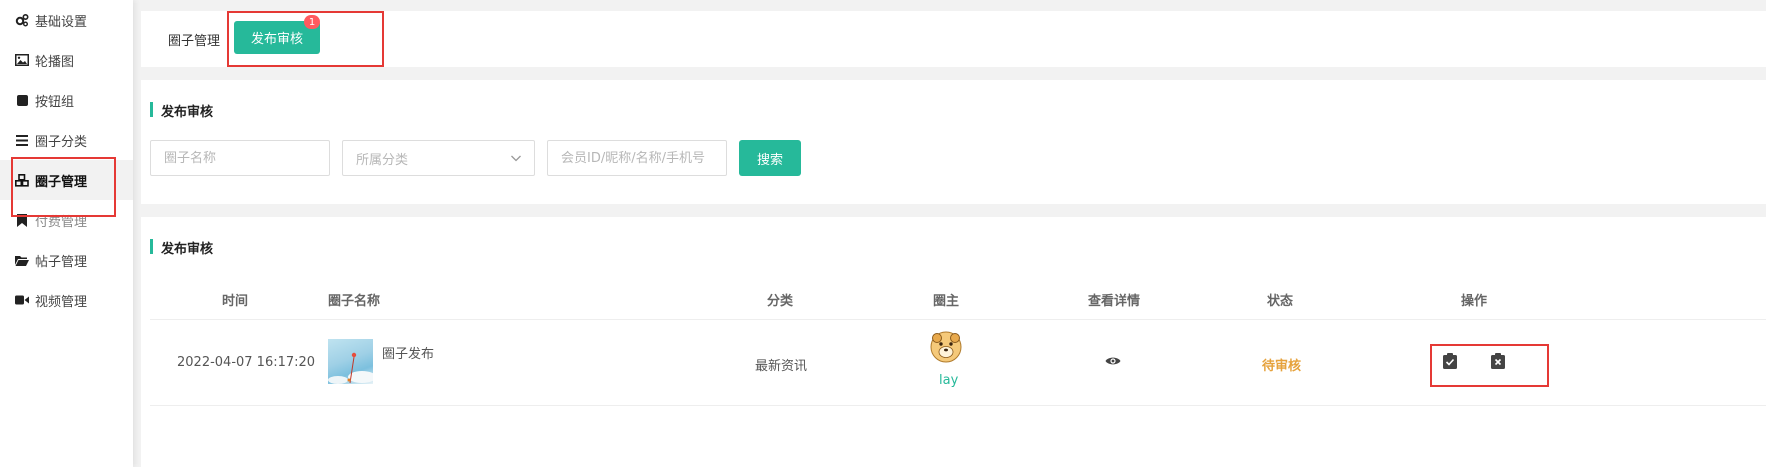 The image size is (1766, 467). What do you see at coordinates (61, 302) in the screenshot?
I see `sidebar-item-label: 视频管理` at bounding box center [61, 302].